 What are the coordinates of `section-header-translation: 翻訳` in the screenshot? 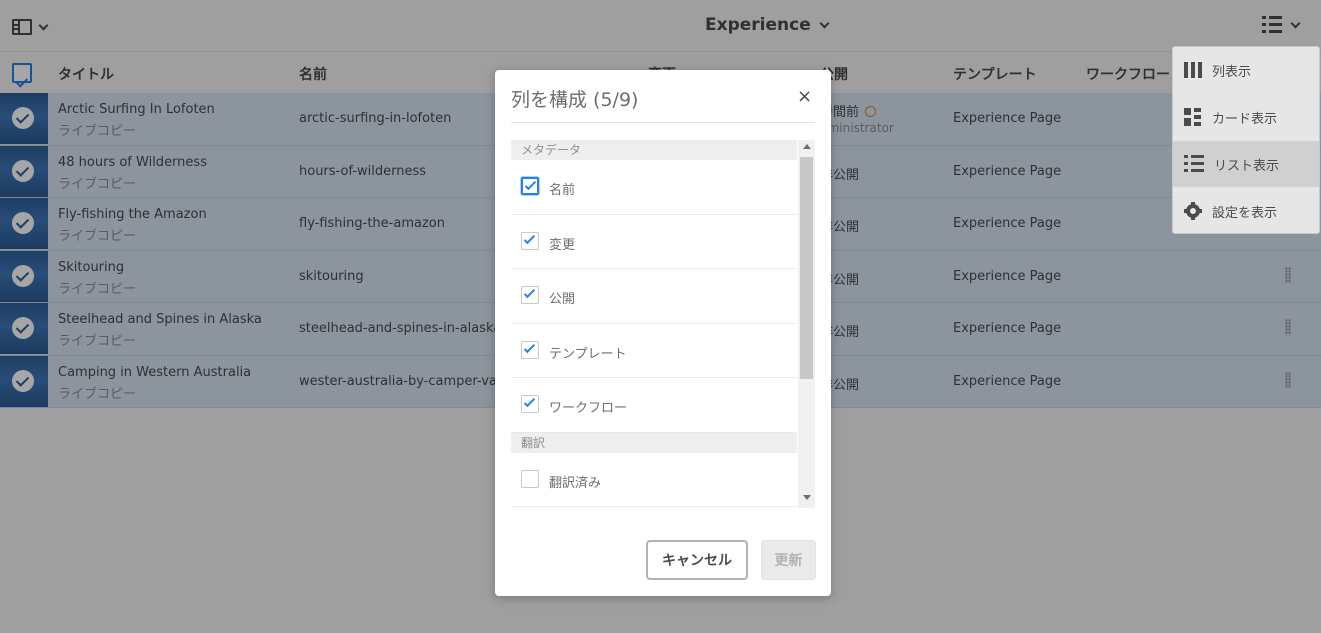 It's located at (654, 442).